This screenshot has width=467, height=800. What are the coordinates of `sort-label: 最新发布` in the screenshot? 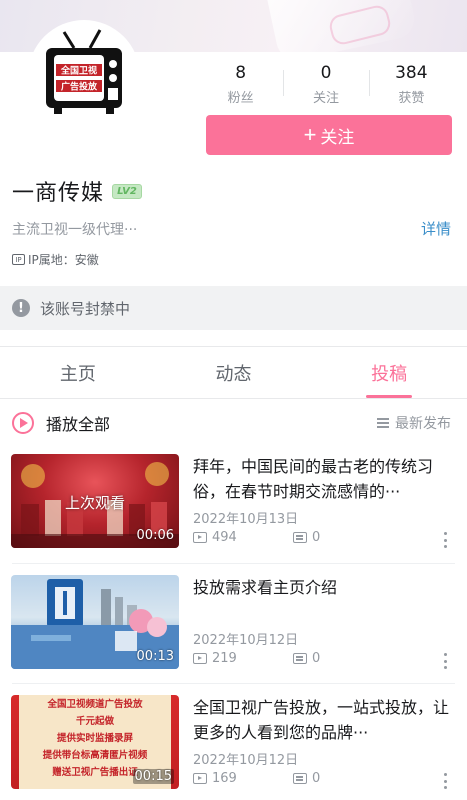 It's located at (423, 424).